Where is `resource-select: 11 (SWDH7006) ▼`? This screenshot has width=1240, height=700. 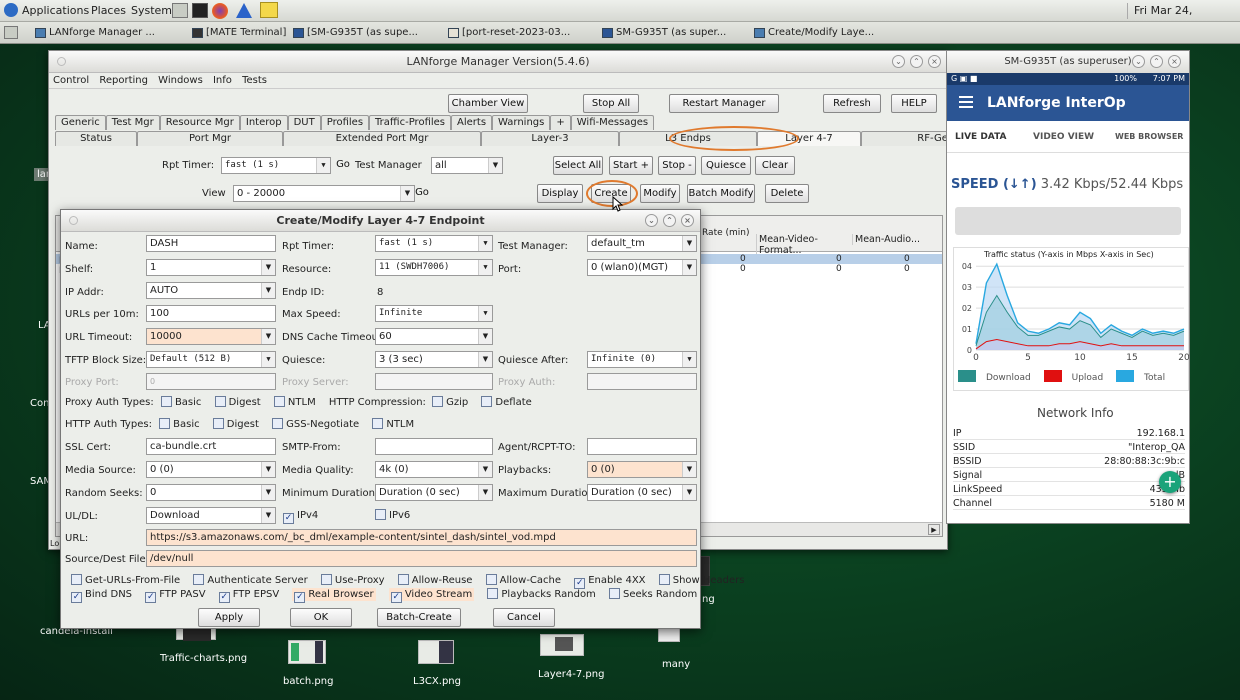 resource-select: 11 (SWDH7006) ▼ is located at coordinates (434, 267).